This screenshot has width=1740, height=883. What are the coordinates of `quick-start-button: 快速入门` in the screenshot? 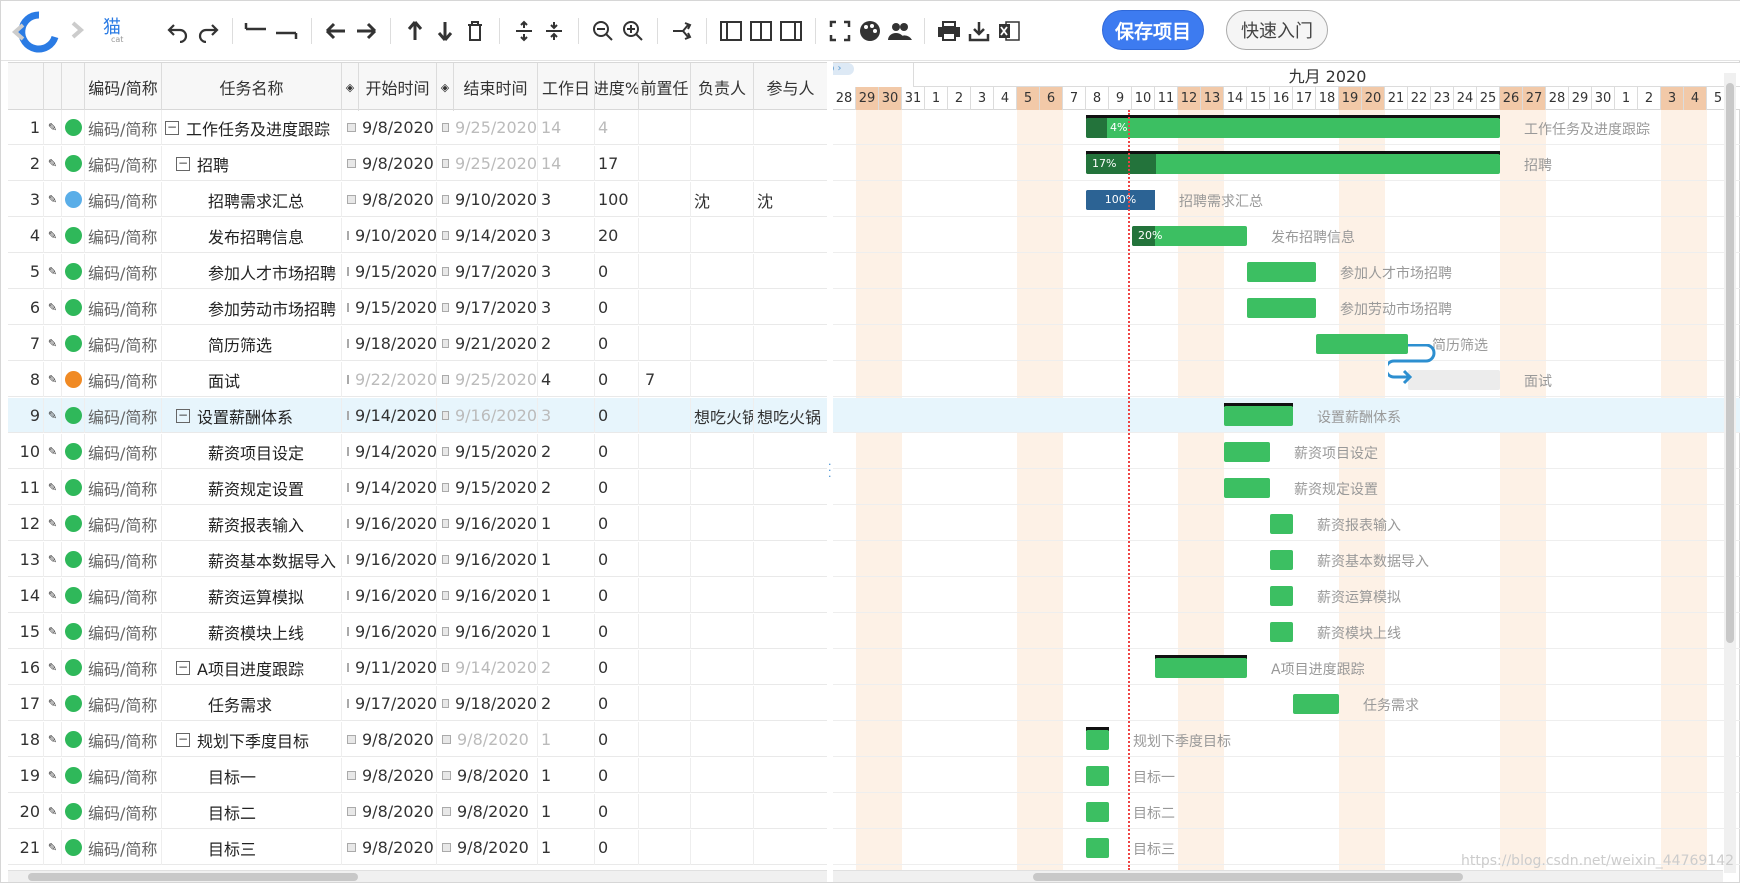 It's located at (1277, 30).